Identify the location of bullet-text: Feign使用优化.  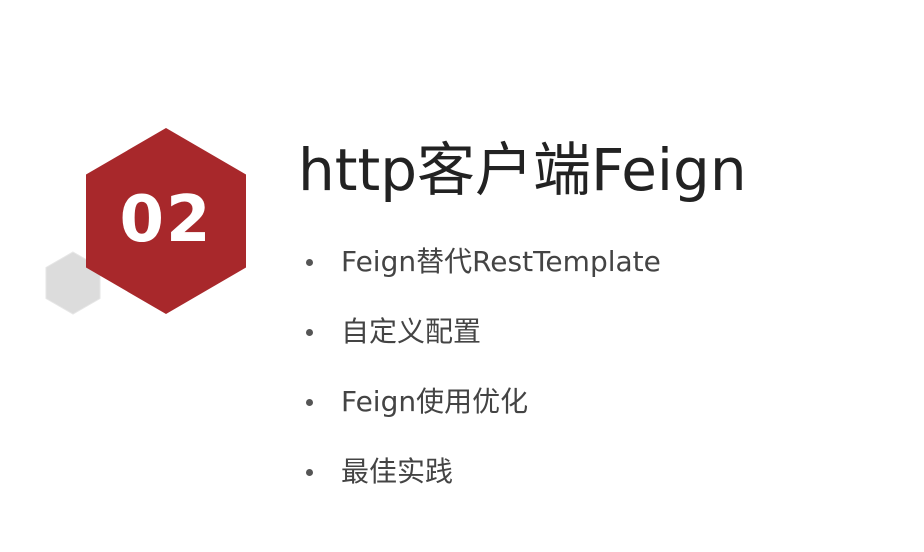
(435, 401).